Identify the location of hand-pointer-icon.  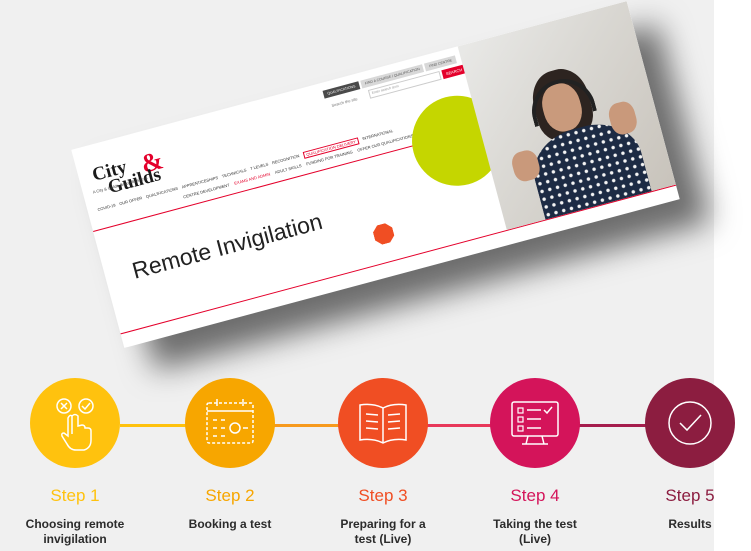
(75, 424).